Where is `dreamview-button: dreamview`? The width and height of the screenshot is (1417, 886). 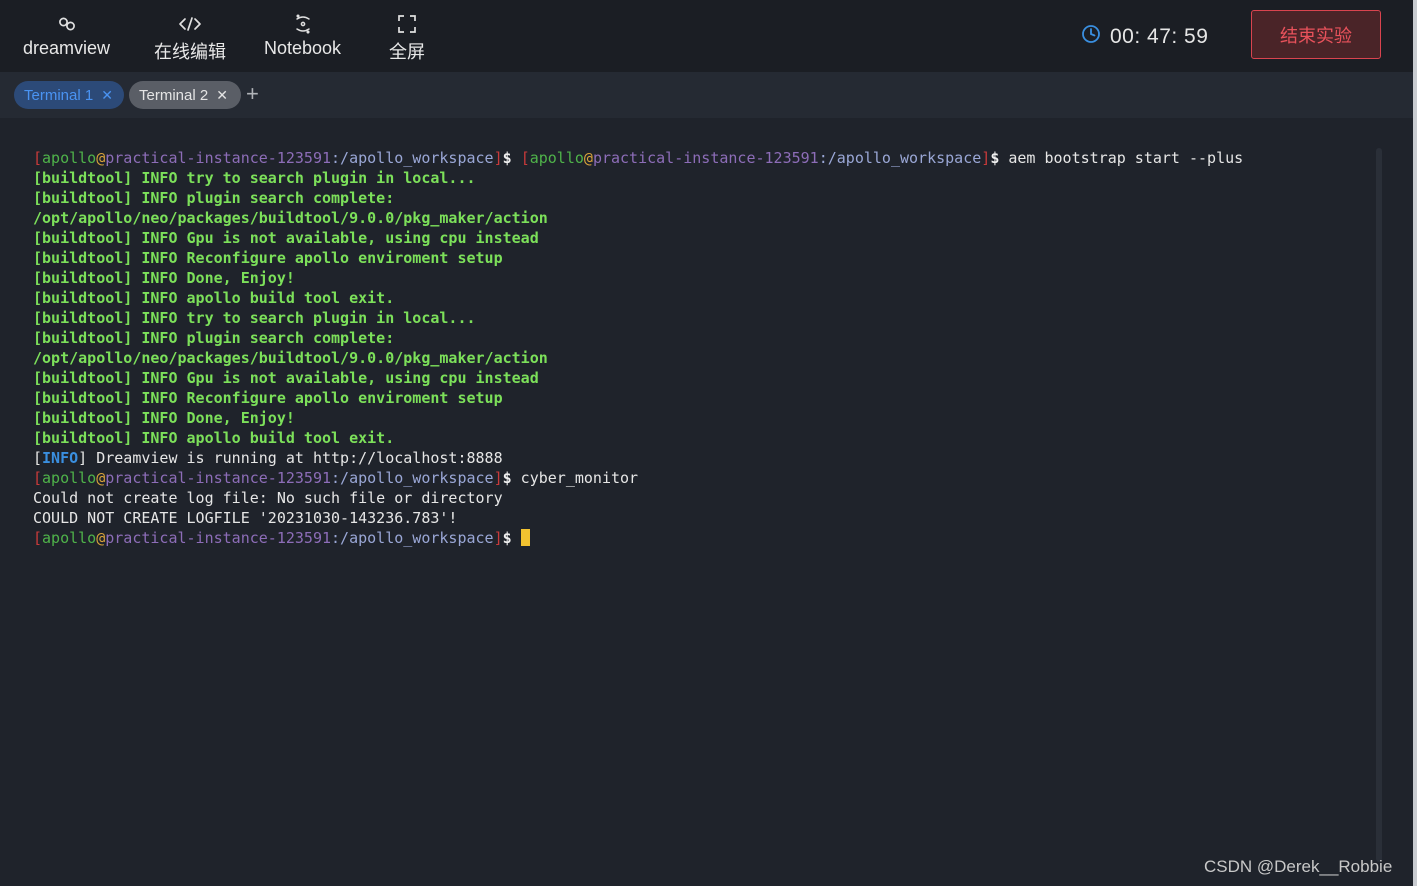 dreamview-button: dreamview is located at coordinates (66, 36).